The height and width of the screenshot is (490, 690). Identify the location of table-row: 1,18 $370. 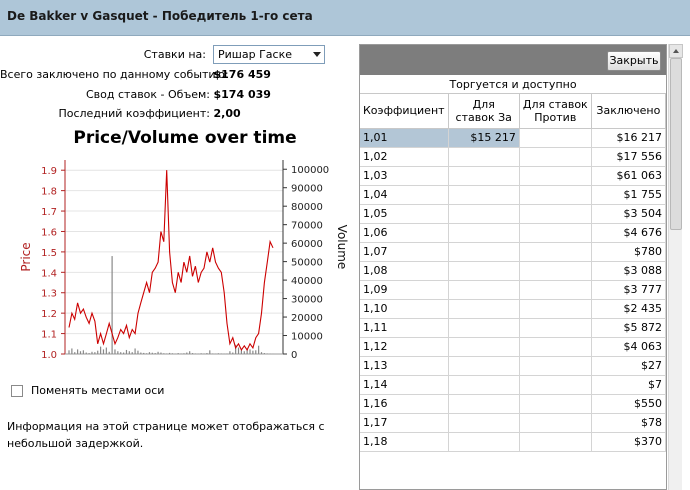
(513, 442).